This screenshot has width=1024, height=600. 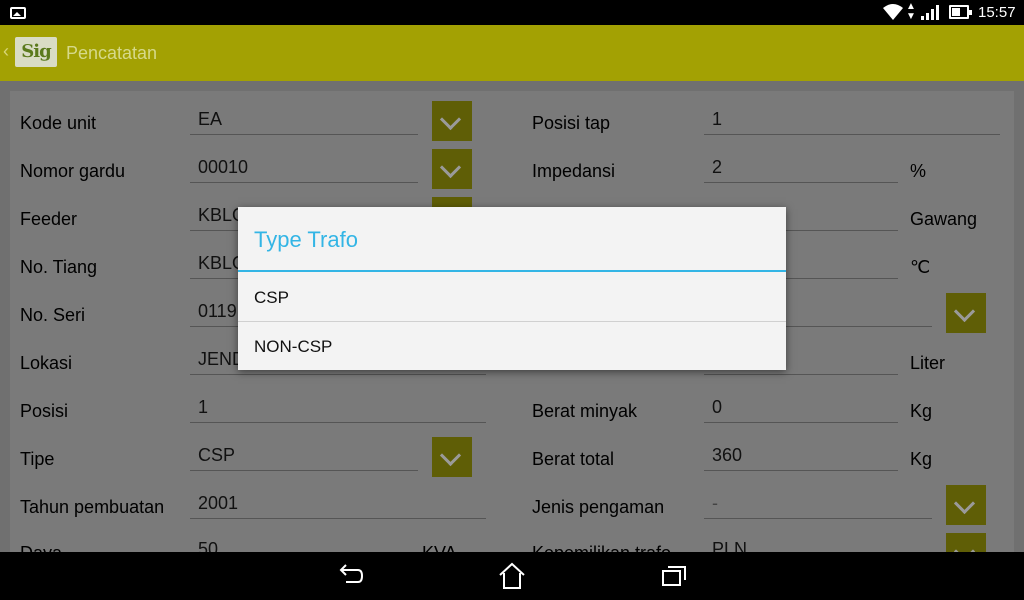 What do you see at coordinates (573, 459) in the screenshot?
I see `berat-total-label: Berat total` at bounding box center [573, 459].